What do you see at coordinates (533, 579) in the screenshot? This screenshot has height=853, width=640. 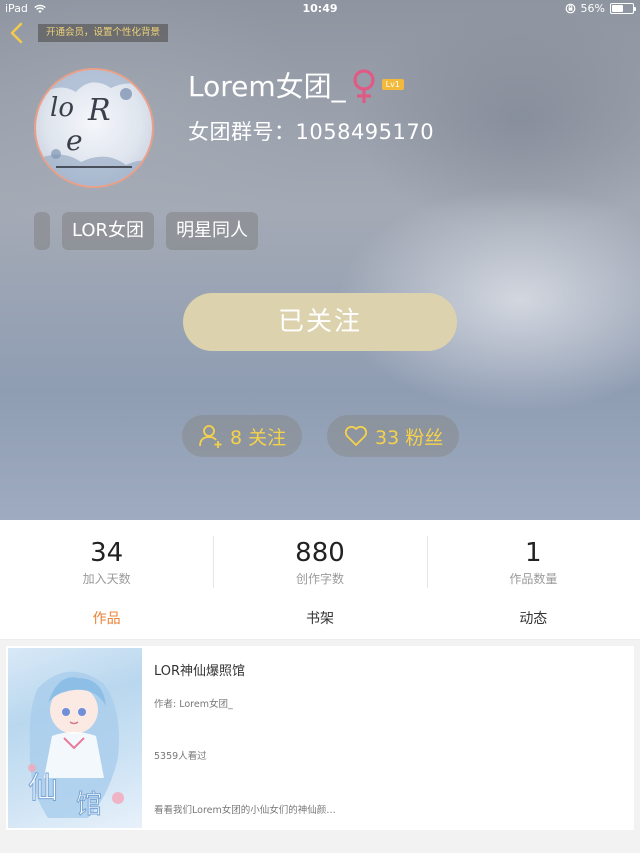 I see `stat-label: 作品数量` at bounding box center [533, 579].